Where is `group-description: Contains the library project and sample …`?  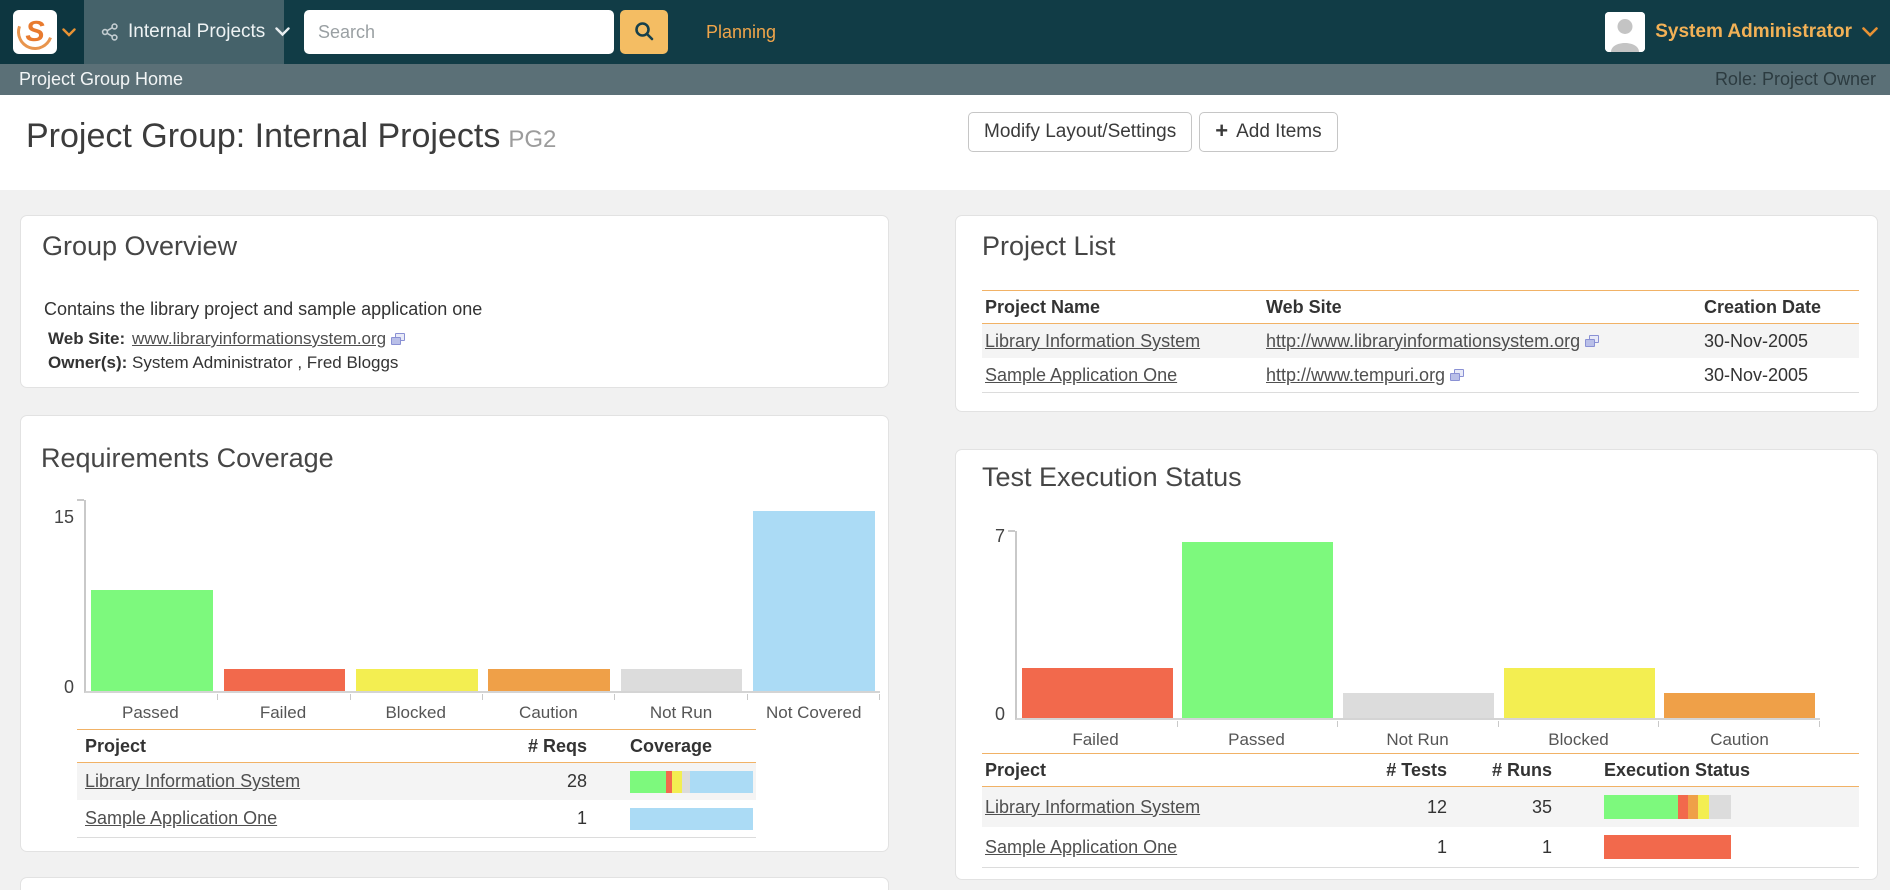
group-description: Contains the library project and sample … is located at coordinates (263, 309).